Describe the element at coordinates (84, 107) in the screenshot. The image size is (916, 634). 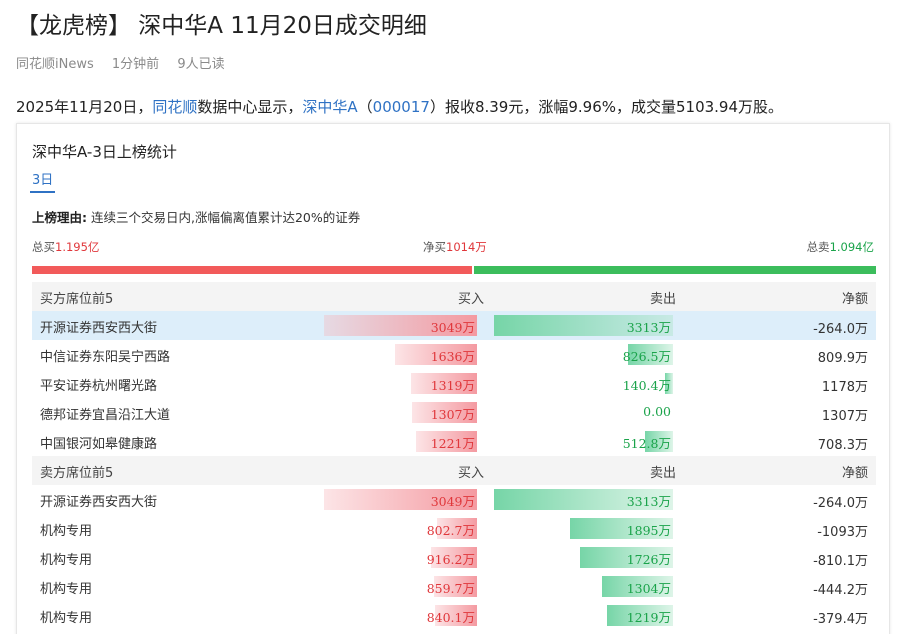
I see `summary-text: 2025年11月20日，` at that location.